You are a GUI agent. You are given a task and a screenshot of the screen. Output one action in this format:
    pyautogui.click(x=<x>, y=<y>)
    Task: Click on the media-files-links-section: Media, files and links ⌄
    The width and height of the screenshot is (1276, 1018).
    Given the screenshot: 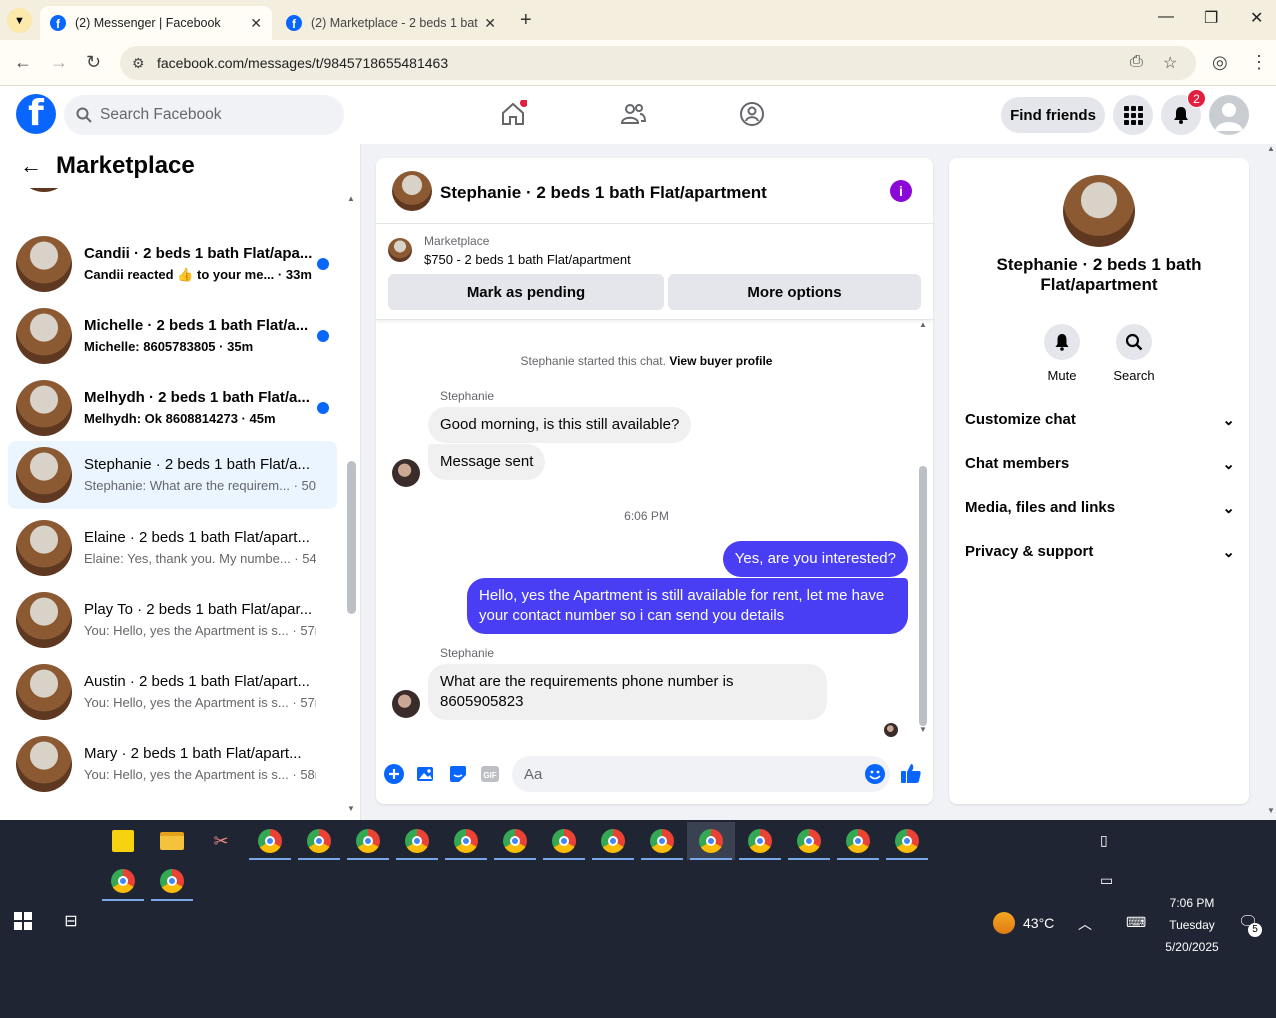 What is the action you would take?
    pyautogui.click(x=1100, y=508)
    